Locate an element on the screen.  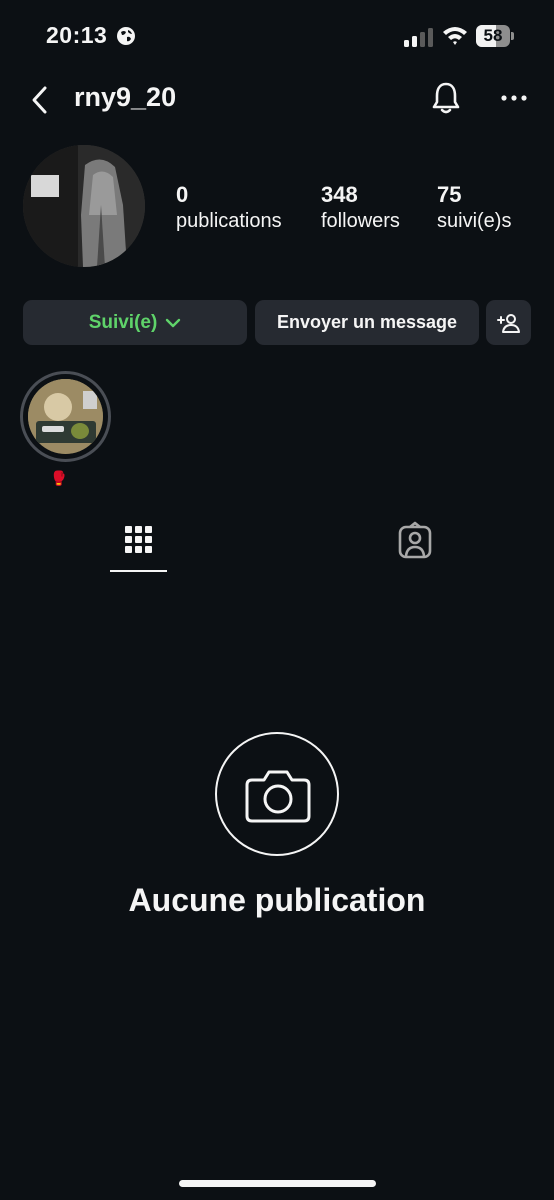
empty-state-camera is located at coordinates (277, 794).